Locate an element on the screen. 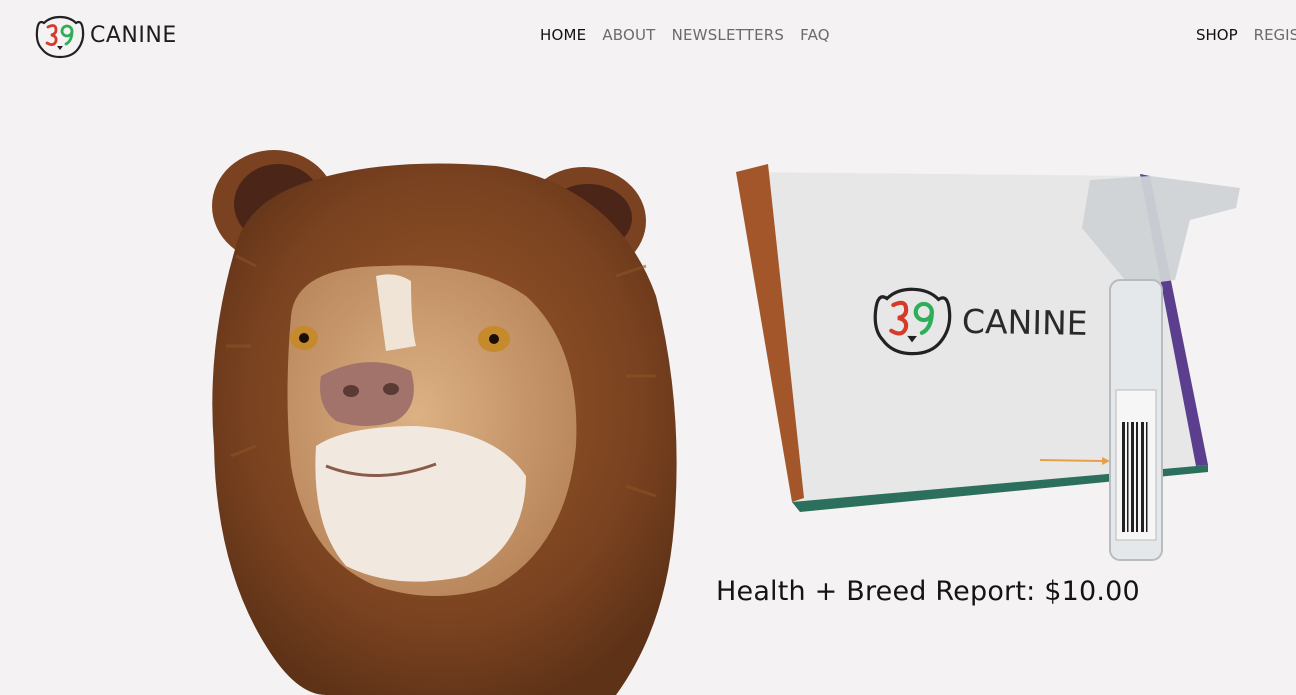 The width and height of the screenshot is (1296, 695). kit-brand-logo: CANINE is located at coordinates (977, 321).